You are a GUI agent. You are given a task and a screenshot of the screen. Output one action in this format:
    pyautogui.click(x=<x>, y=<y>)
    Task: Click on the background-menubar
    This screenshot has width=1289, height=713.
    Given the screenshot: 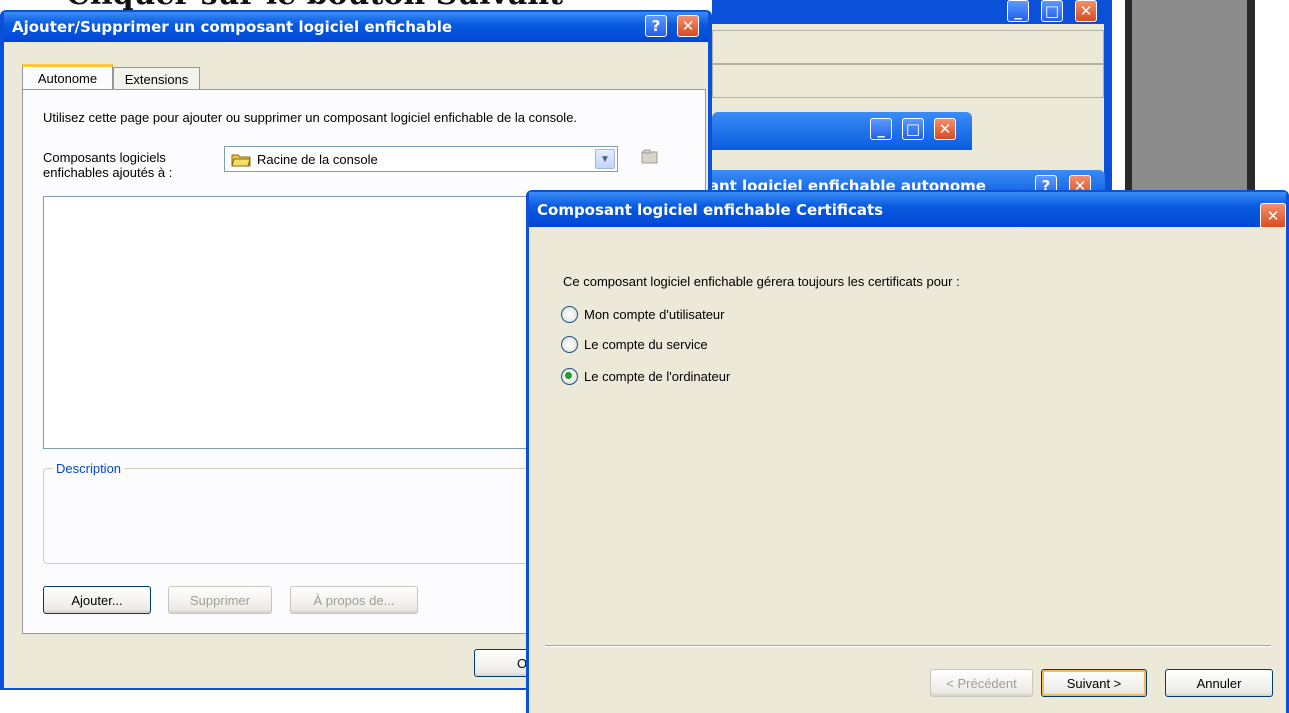 What is the action you would take?
    pyautogui.click(x=908, y=47)
    